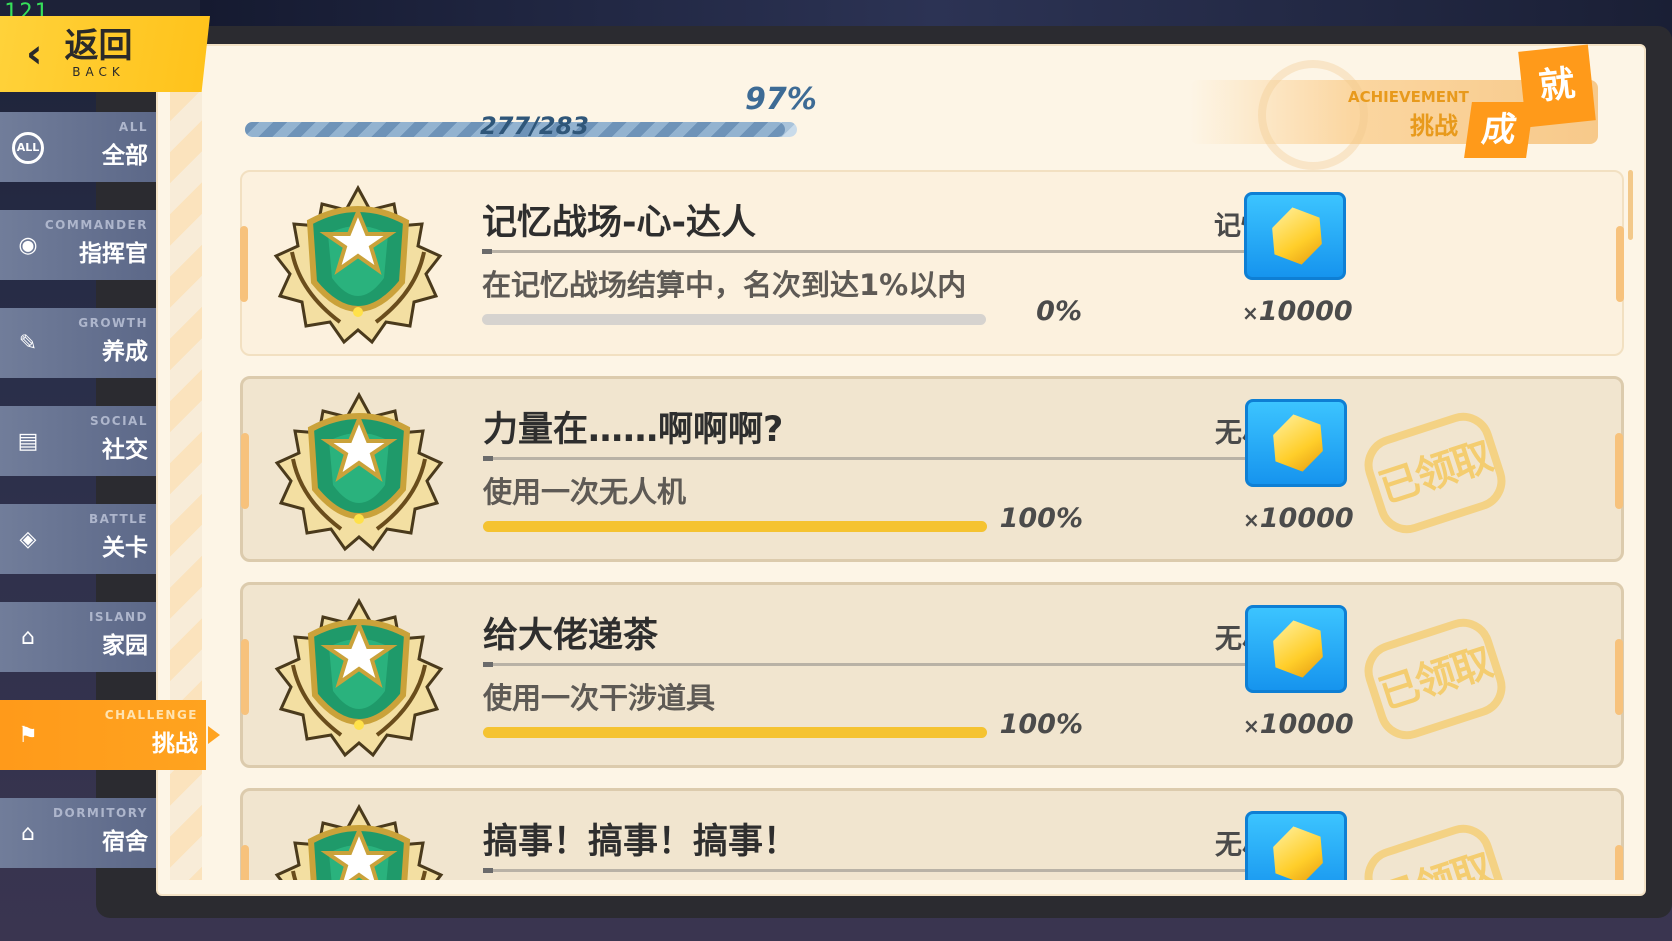  What do you see at coordinates (125, 646) in the screenshot?
I see `sidebar-item-label: 家园` at bounding box center [125, 646].